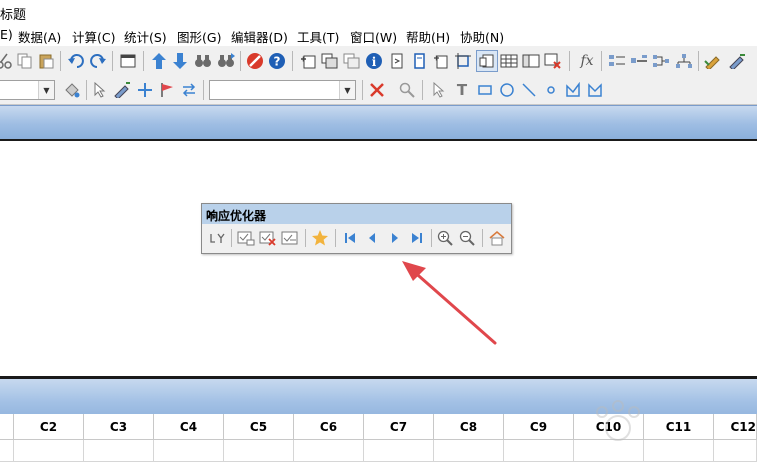  I want to click on menu-tools: 工具(T), so click(318, 36).